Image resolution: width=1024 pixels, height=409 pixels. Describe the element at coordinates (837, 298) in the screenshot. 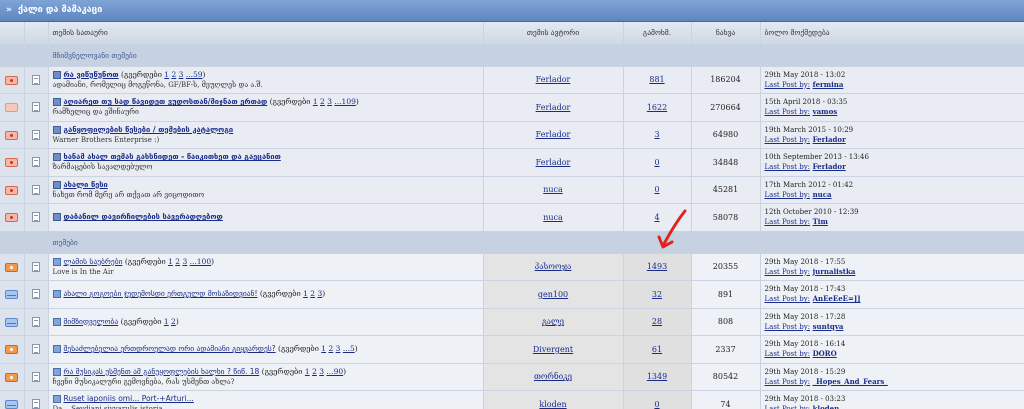

I see `last-post-user-link: AnEeEeE=]]` at that location.